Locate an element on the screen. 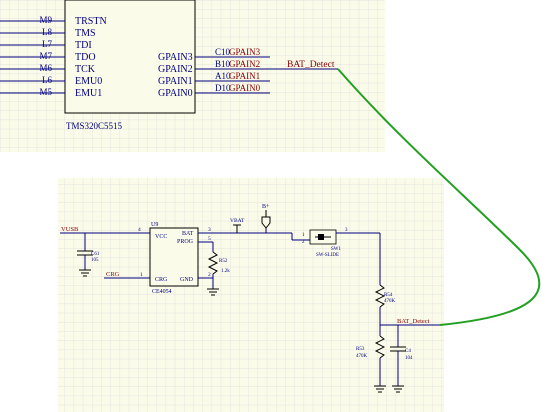  r52-ref: R52 is located at coordinates (223, 261).